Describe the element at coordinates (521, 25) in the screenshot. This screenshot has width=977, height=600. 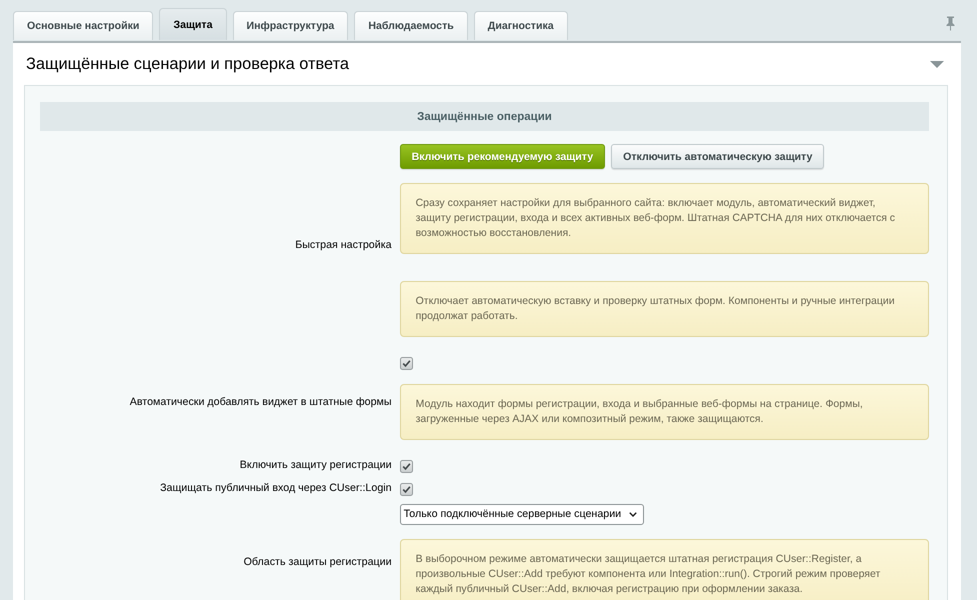
I see `tab: Диагностика` at that location.